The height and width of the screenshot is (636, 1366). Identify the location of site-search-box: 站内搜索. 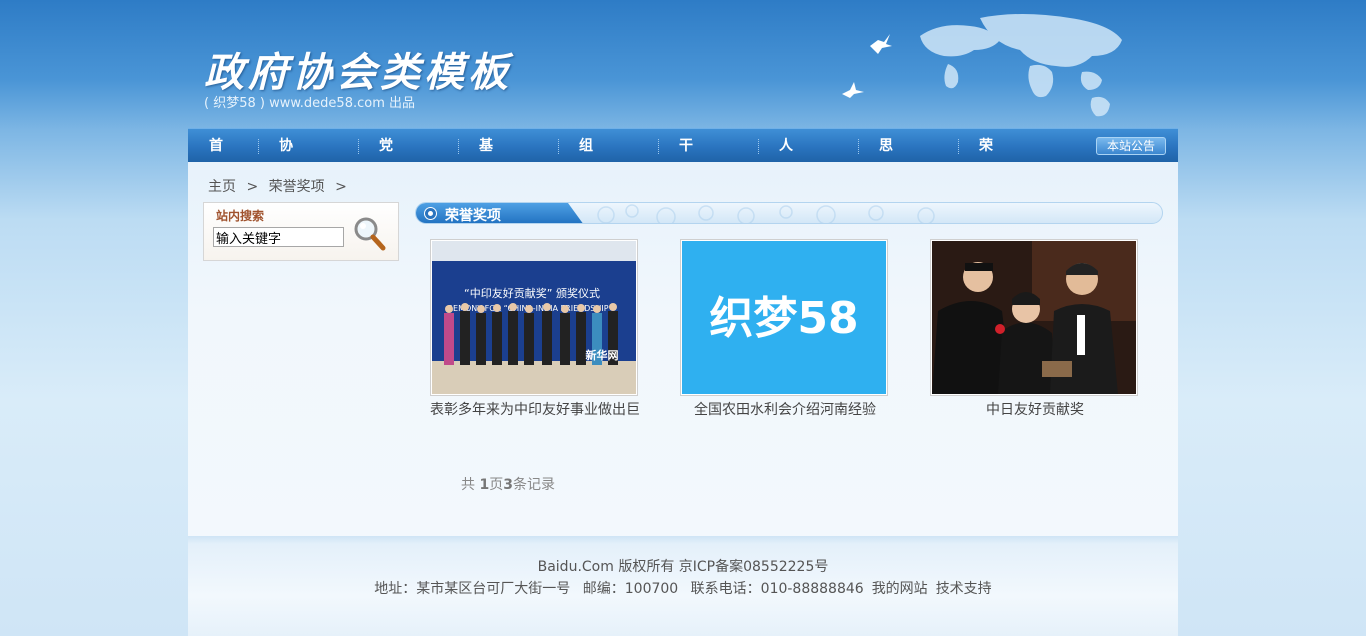
(301, 231).